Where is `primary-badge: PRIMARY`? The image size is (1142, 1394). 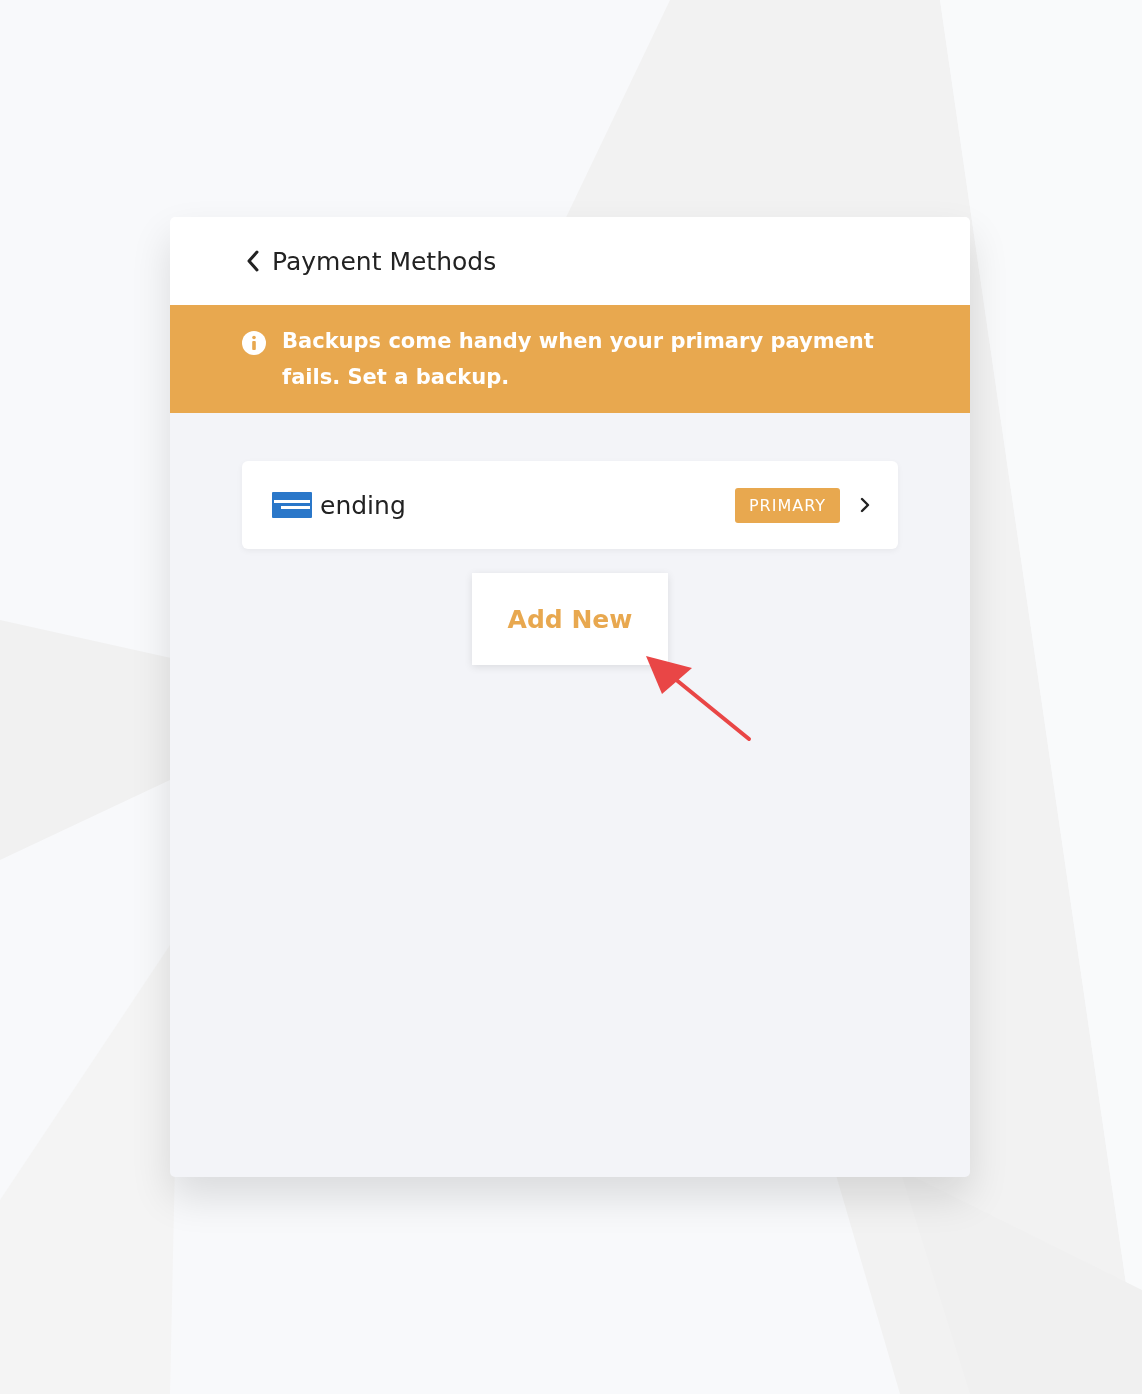
primary-badge: PRIMARY is located at coordinates (787, 505).